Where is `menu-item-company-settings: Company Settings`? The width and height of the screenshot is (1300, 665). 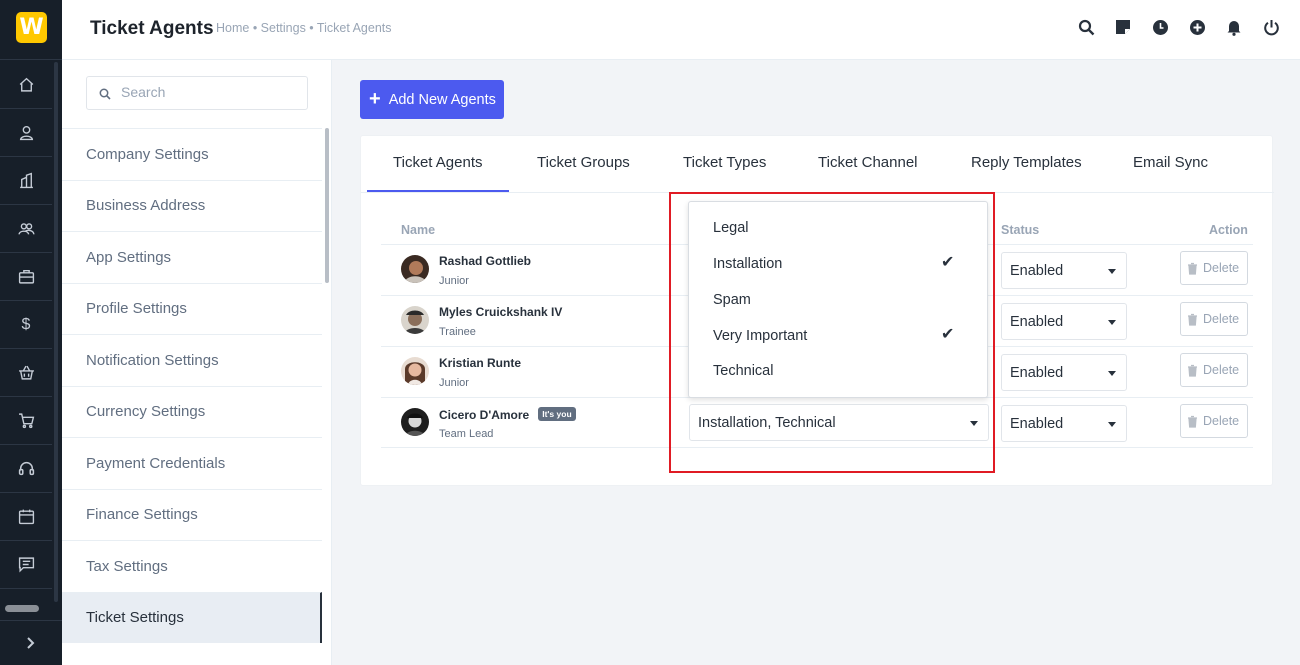 menu-item-company-settings: Company Settings is located at coordinates (192, 154).